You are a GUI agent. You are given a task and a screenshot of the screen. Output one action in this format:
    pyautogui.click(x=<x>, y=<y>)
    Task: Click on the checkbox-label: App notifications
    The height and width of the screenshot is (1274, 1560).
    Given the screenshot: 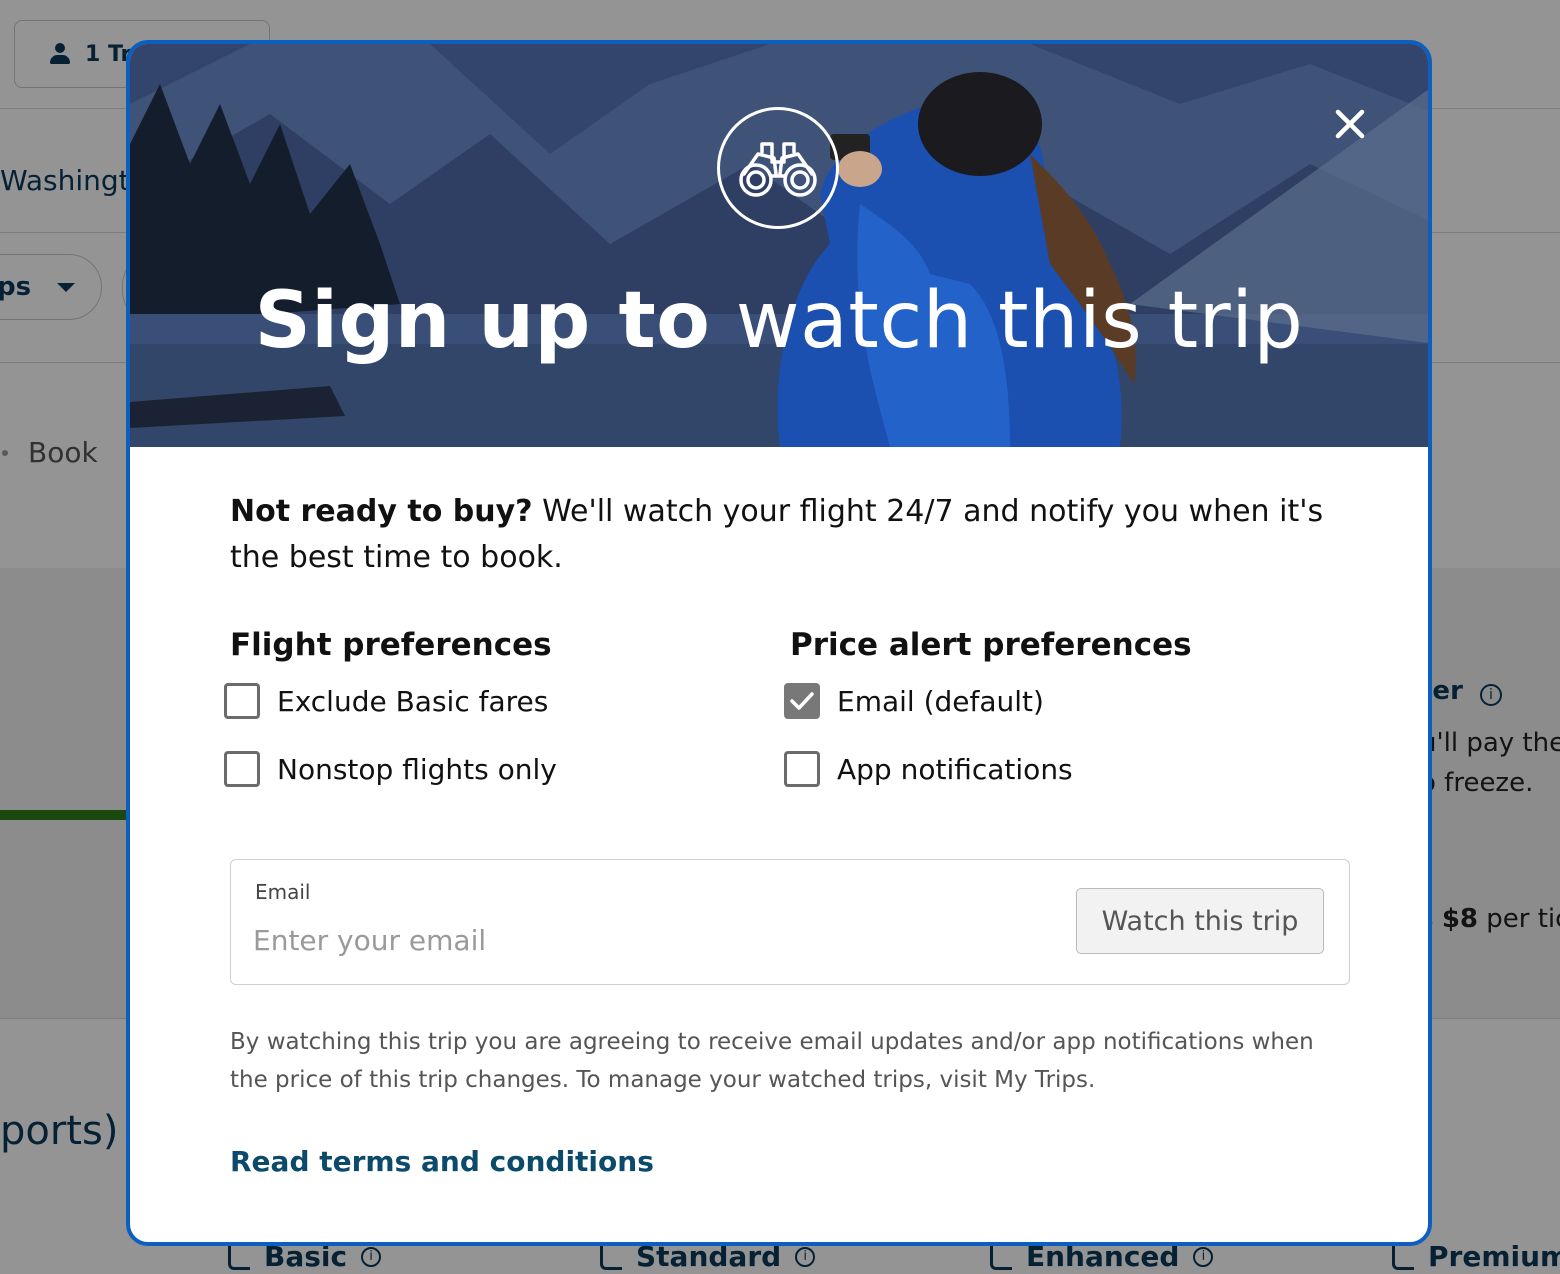 What is the action you would take?
    pyautogui.click(x=955, y=769)
    